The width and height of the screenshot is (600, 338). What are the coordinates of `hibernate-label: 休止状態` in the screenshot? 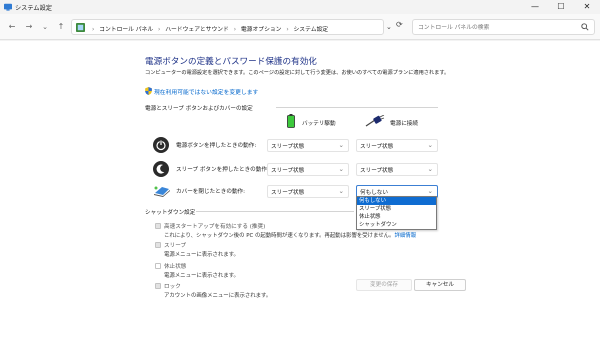 It's located at (175, 267).